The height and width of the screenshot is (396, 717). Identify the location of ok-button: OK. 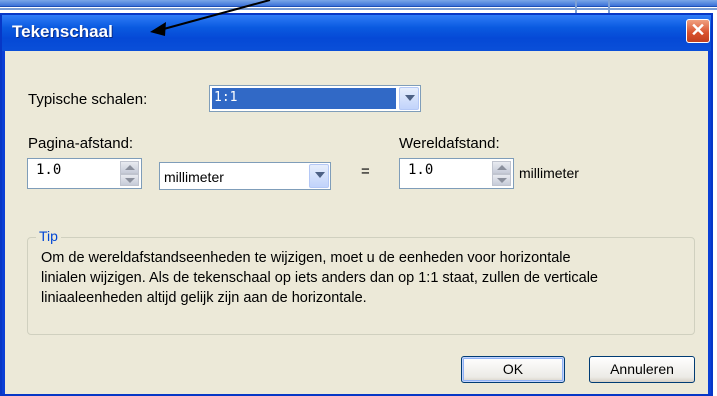
(513, 369).